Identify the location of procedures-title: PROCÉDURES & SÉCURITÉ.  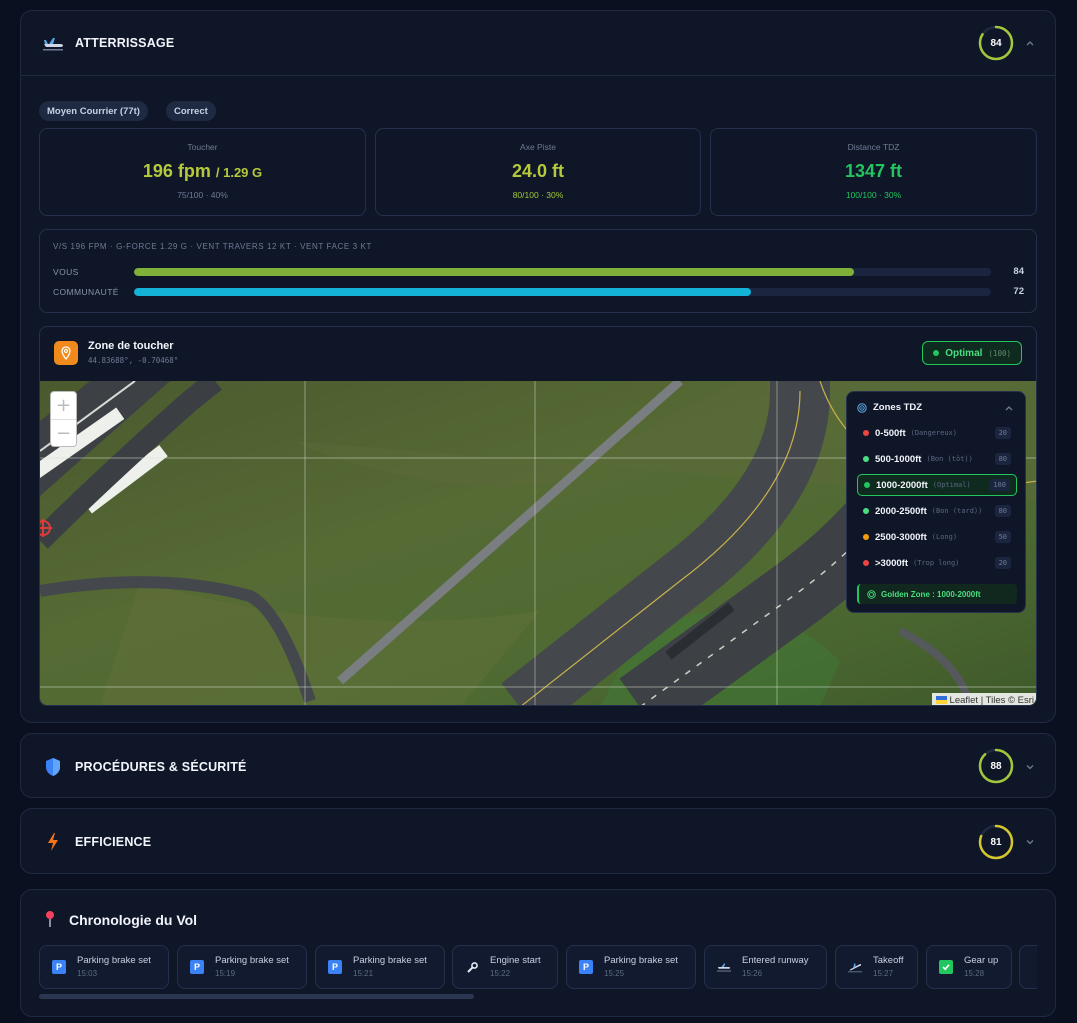
(161, 766).